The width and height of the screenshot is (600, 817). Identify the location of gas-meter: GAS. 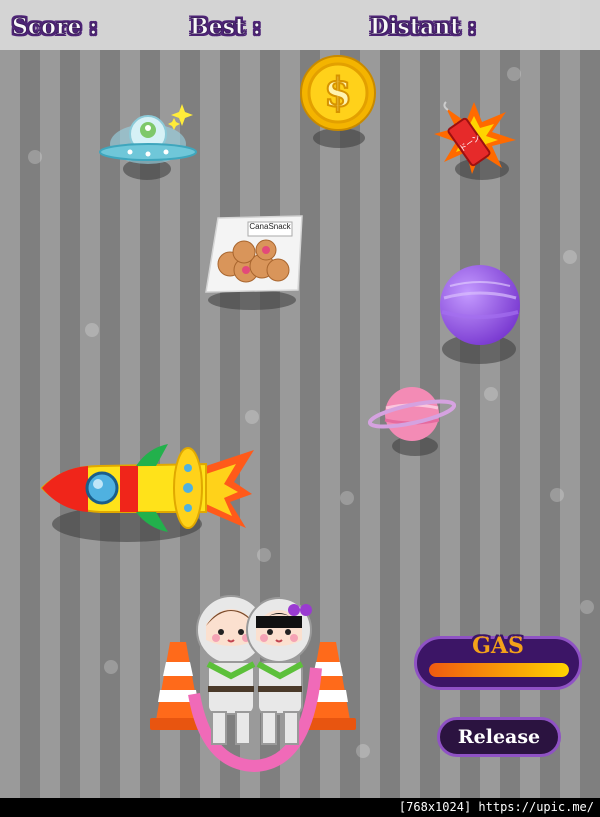
(498, 661).